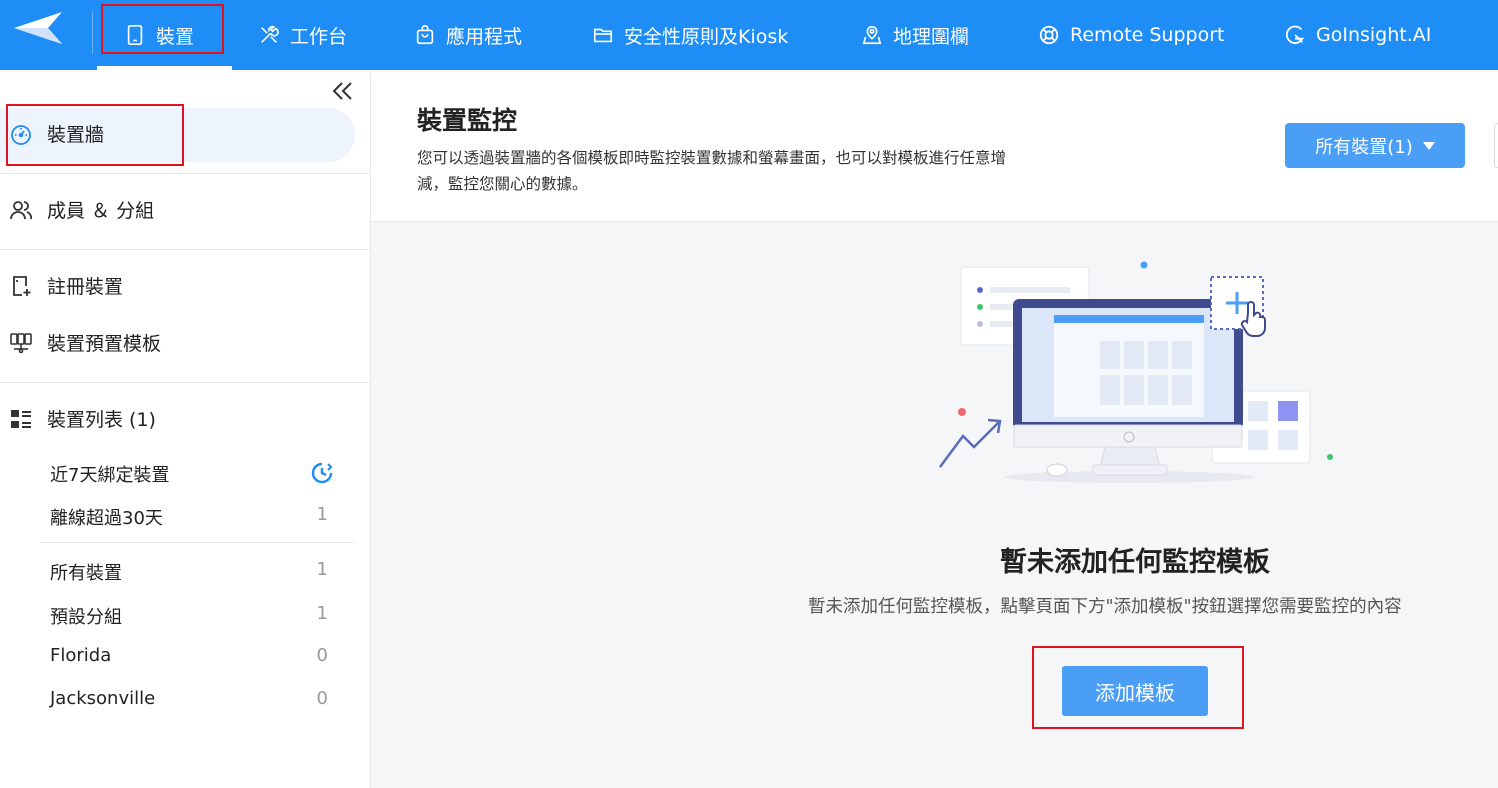 This screenshot has width=1498, height=788. What do you see at coordinates (192, 474) in the screenshot?
I see `sidebar-subitem-recent-7-days: 近7天綁定裝置` at bounding box center [192, 474].